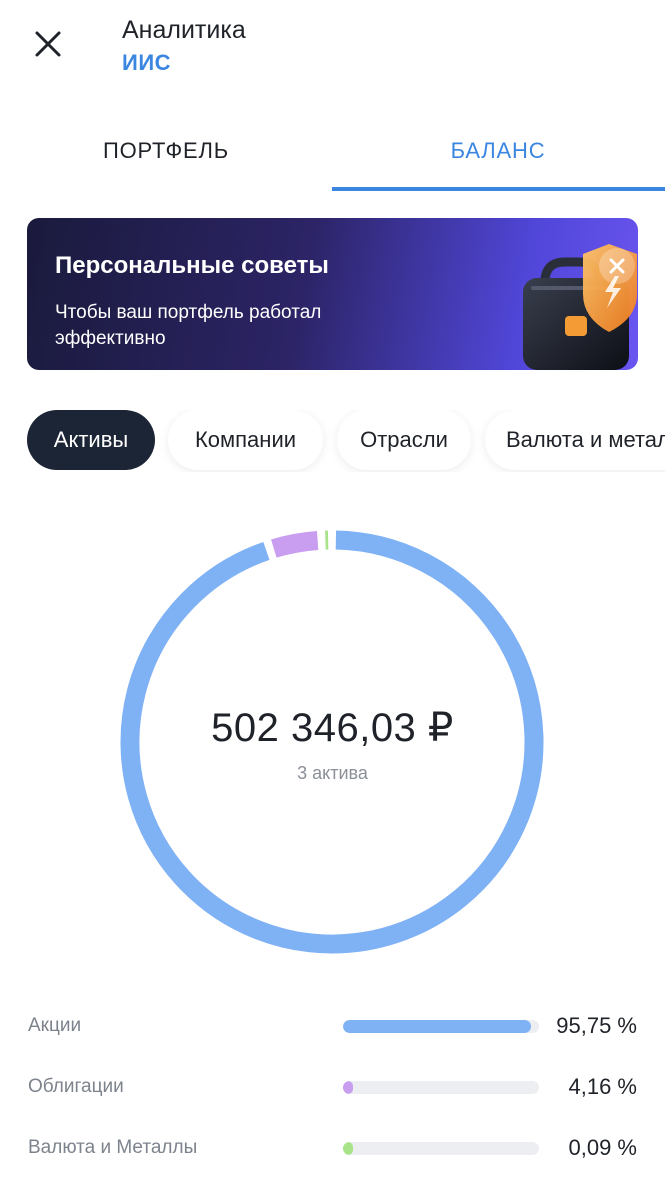  What do you see at coordinates (295, 544) in the screenshot?
I see `donut-segment-bonds` at bounding box center [295, 544].